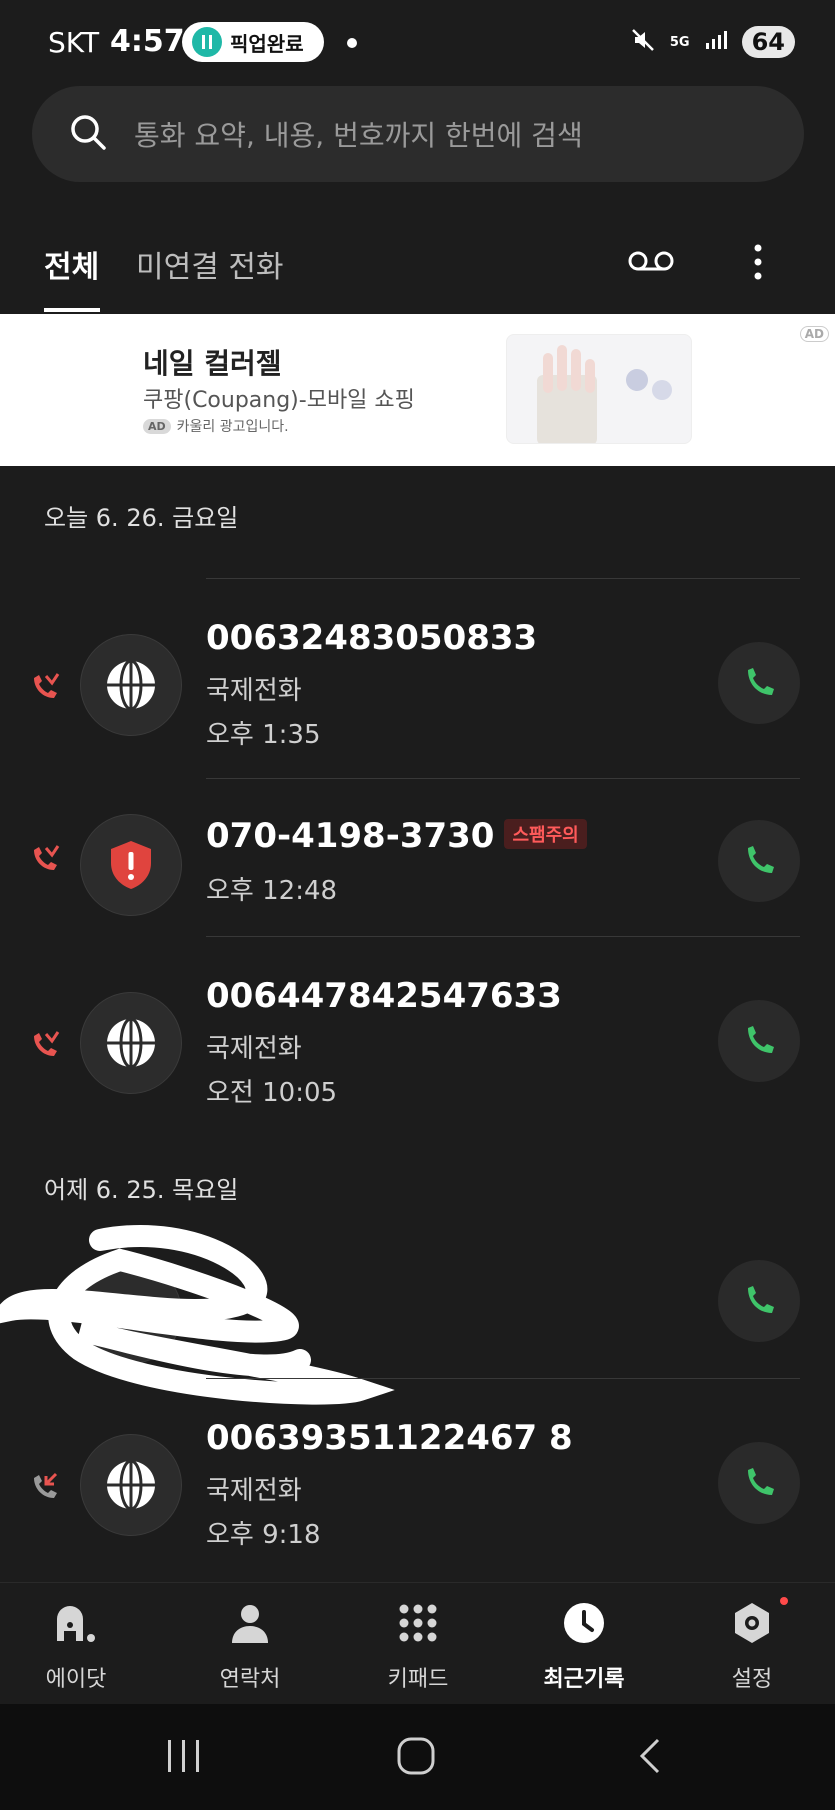  I want to click on network-indicator: 5G, so click(679, 42).